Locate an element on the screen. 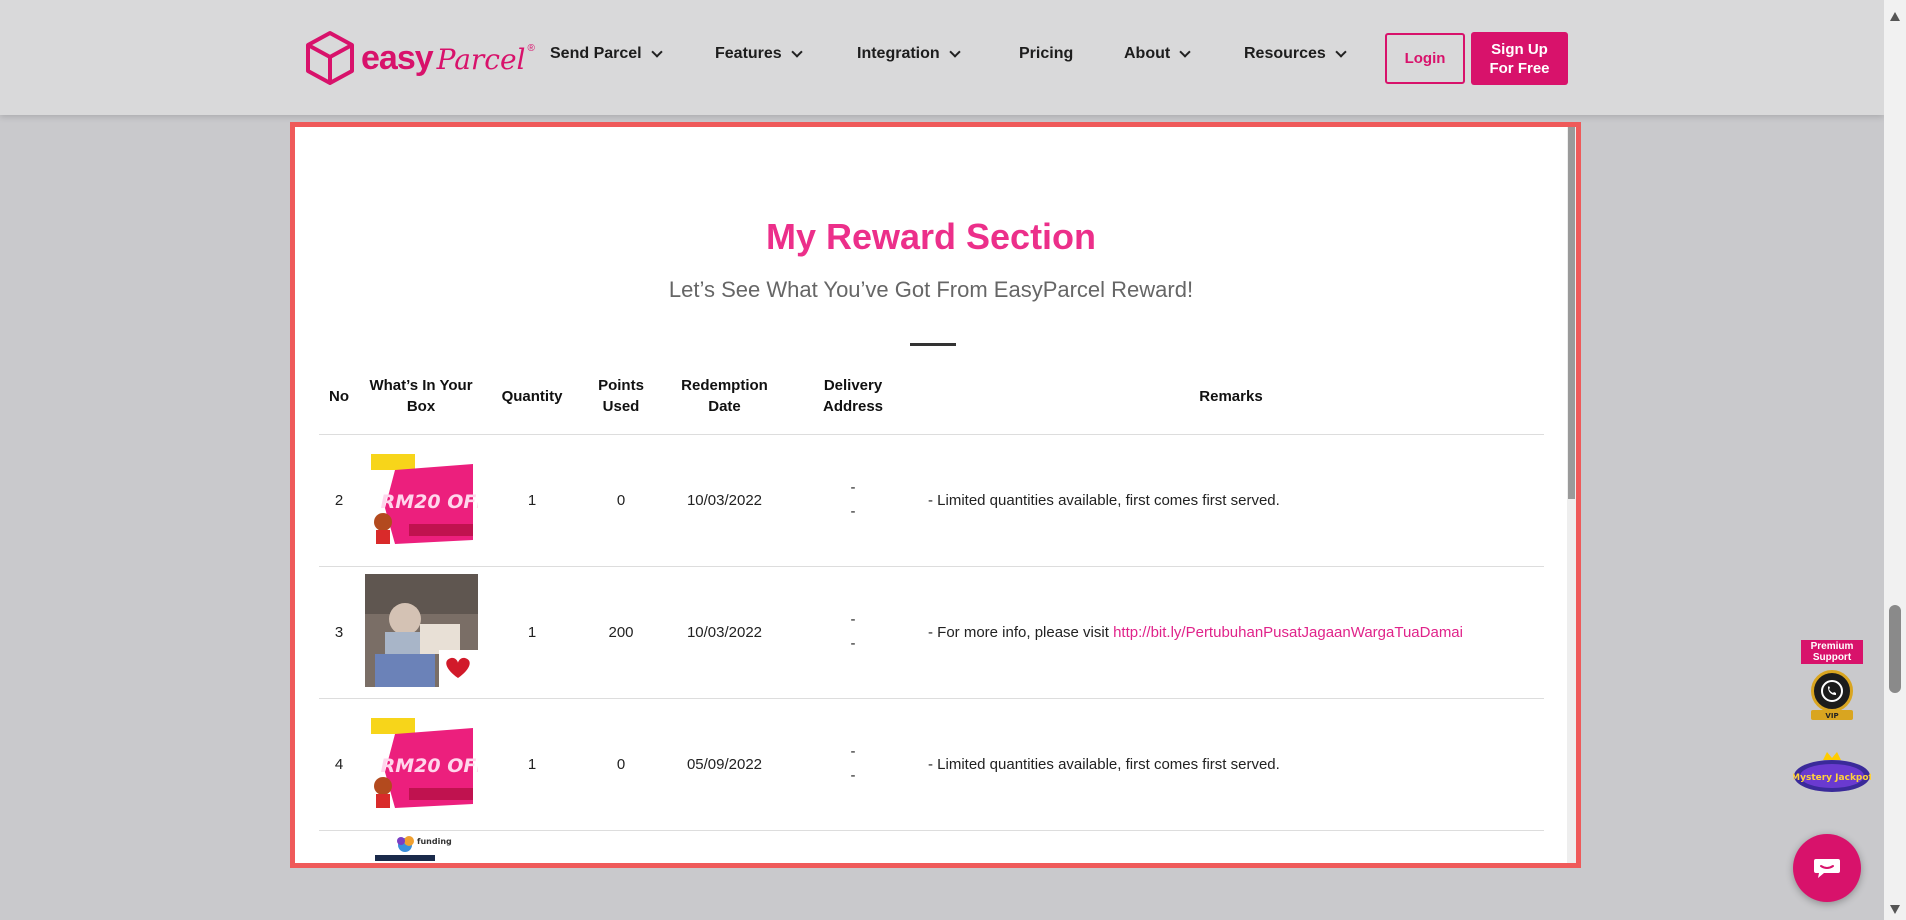 This screenshot has width=1906, height=920. whatsapp-vip-icon is located at coordinates (1832, 691).